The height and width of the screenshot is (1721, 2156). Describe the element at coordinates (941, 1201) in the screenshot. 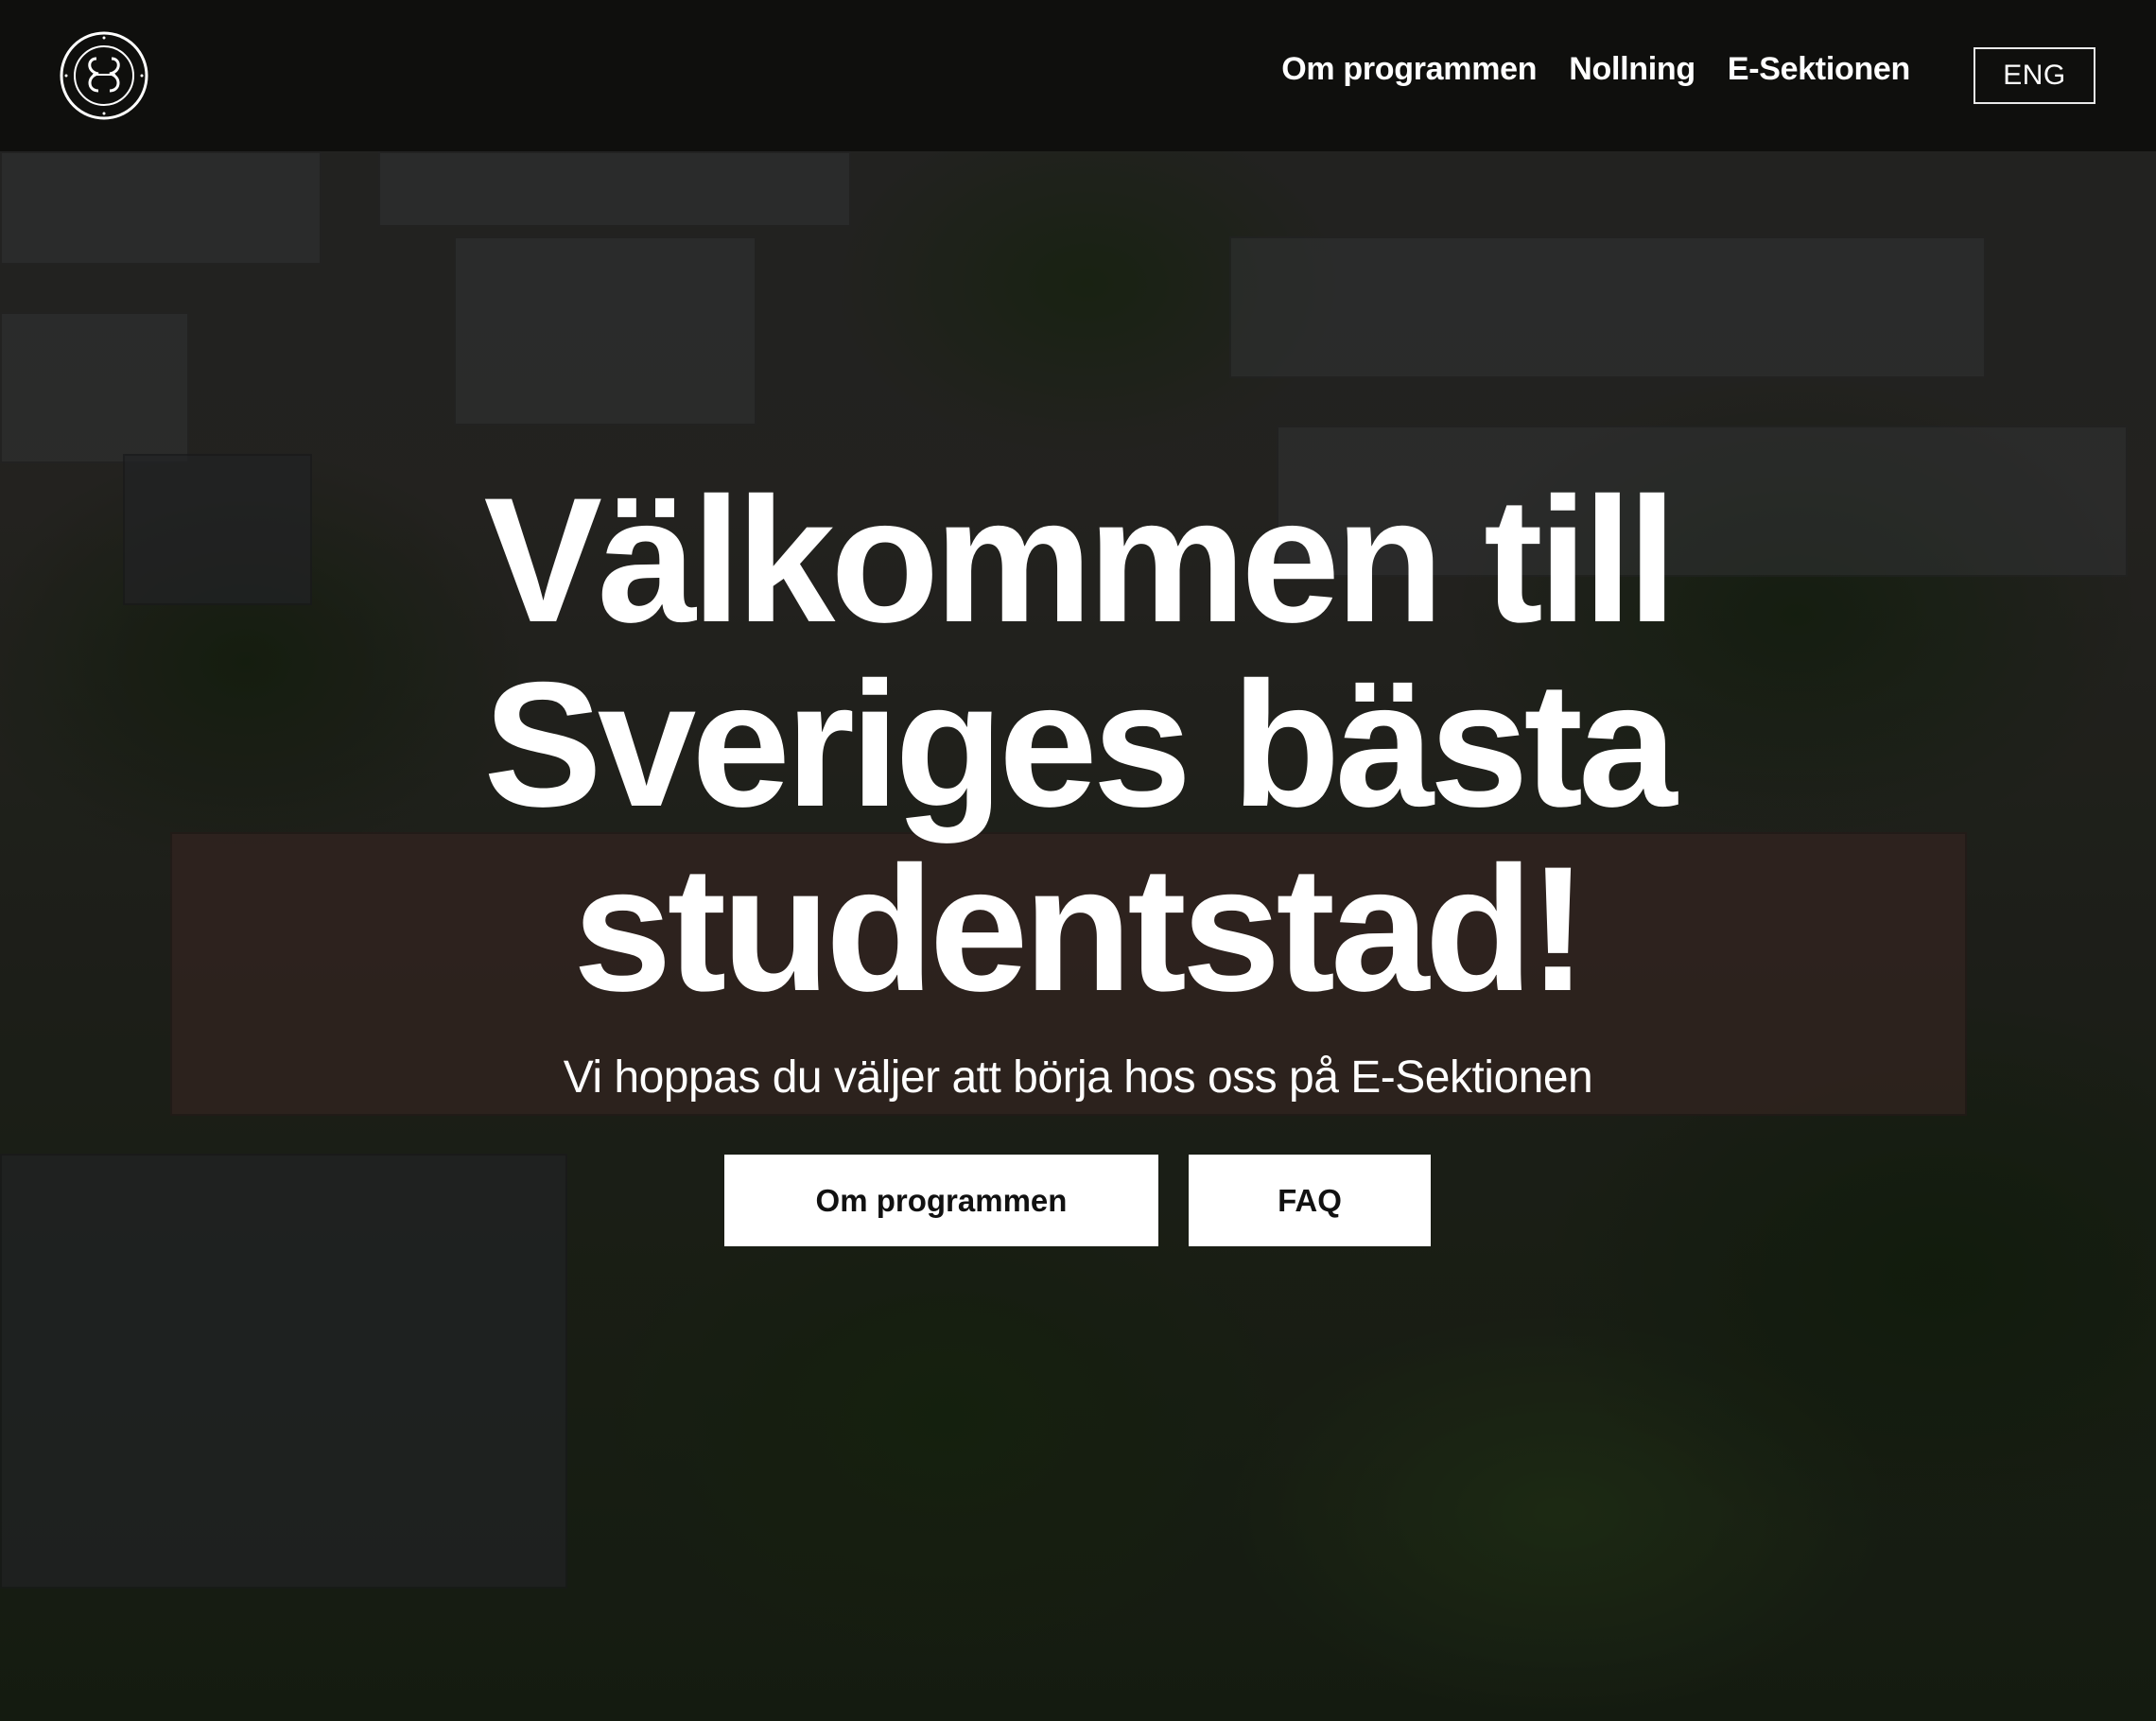

I see `om-programmen-button: Om programmen` at that location.